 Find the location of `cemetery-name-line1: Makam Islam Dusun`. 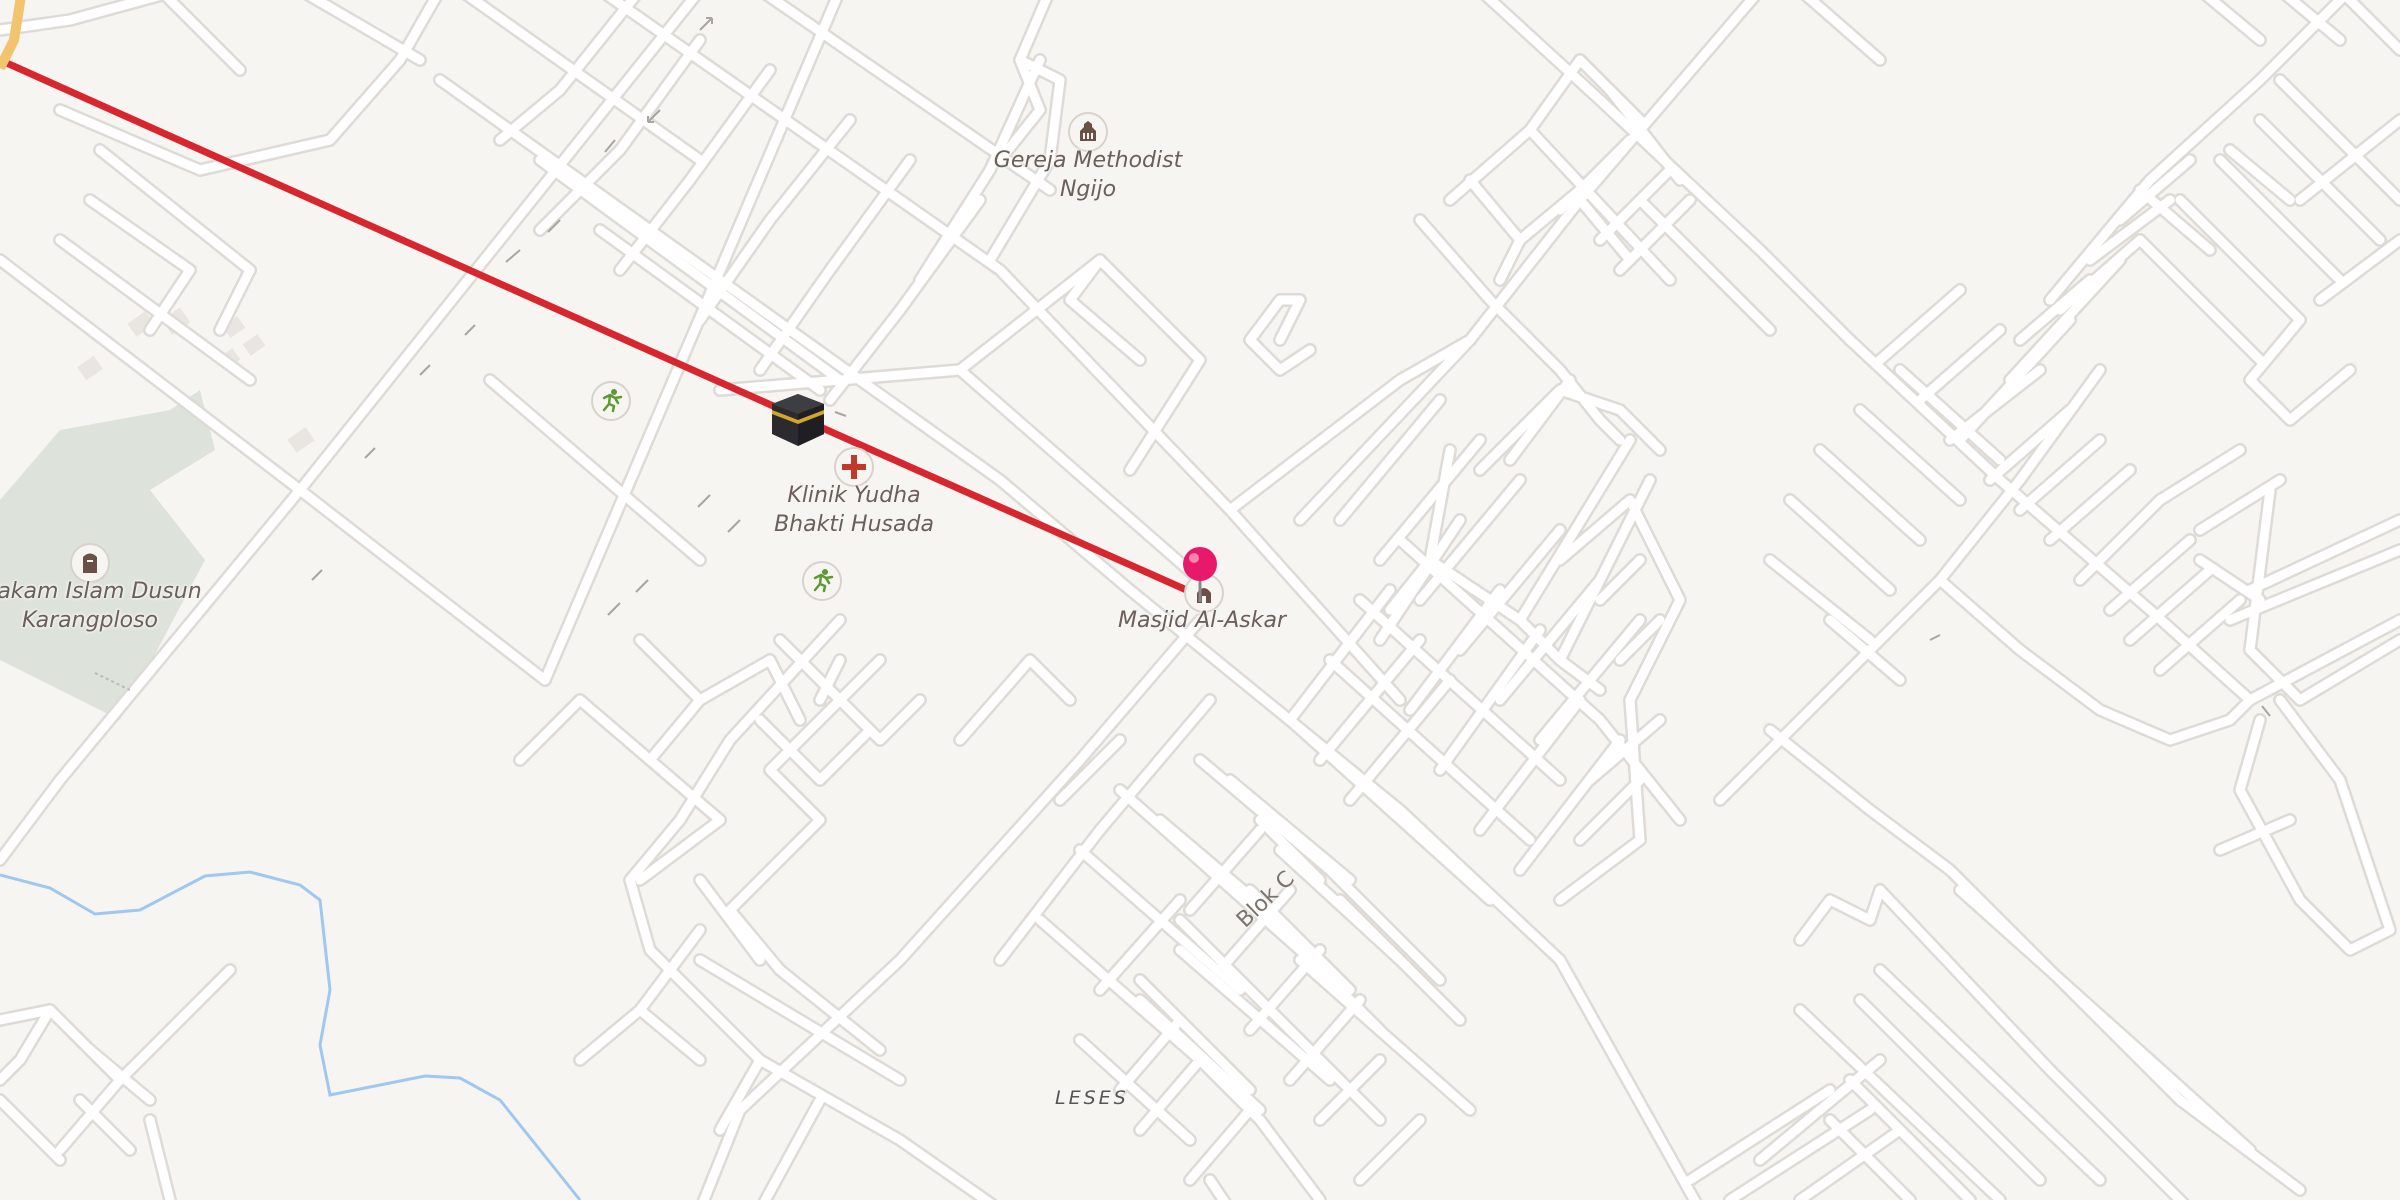

cemetery-name-line1: Makam Islam Dusun is located at coordinates (101, 591).